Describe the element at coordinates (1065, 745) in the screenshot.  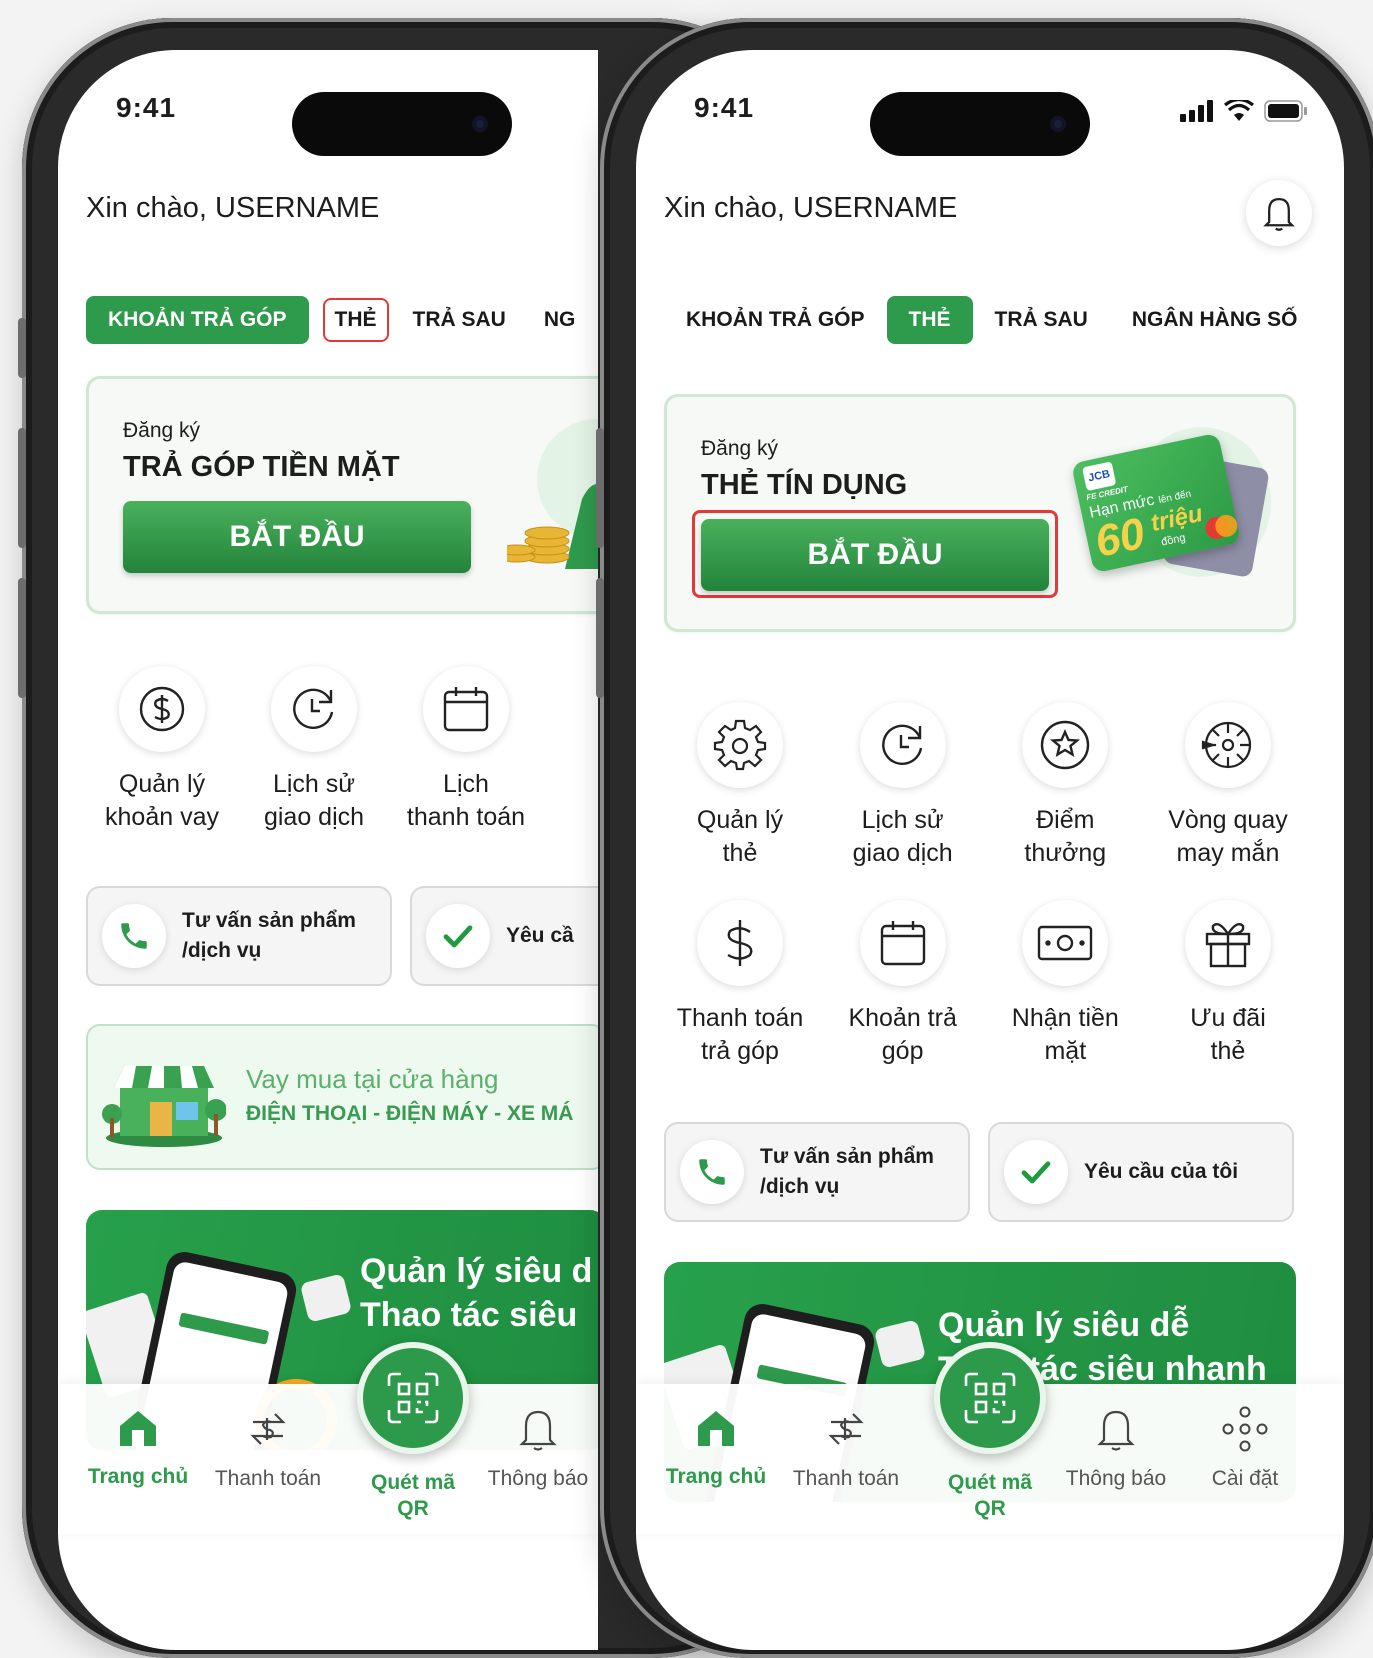
I see `star-icon` at that location.